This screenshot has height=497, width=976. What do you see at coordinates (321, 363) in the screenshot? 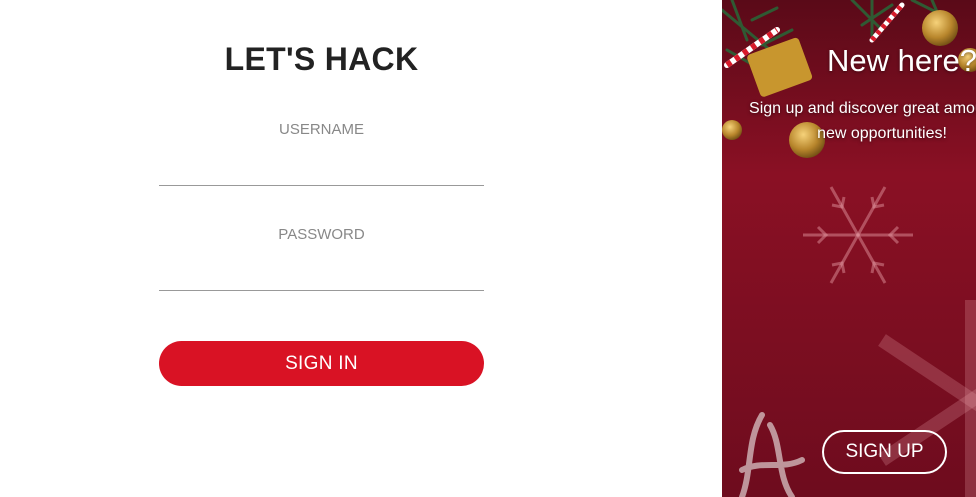
I see `signin-button: SIGN IN` at bounding box center [321, 363].